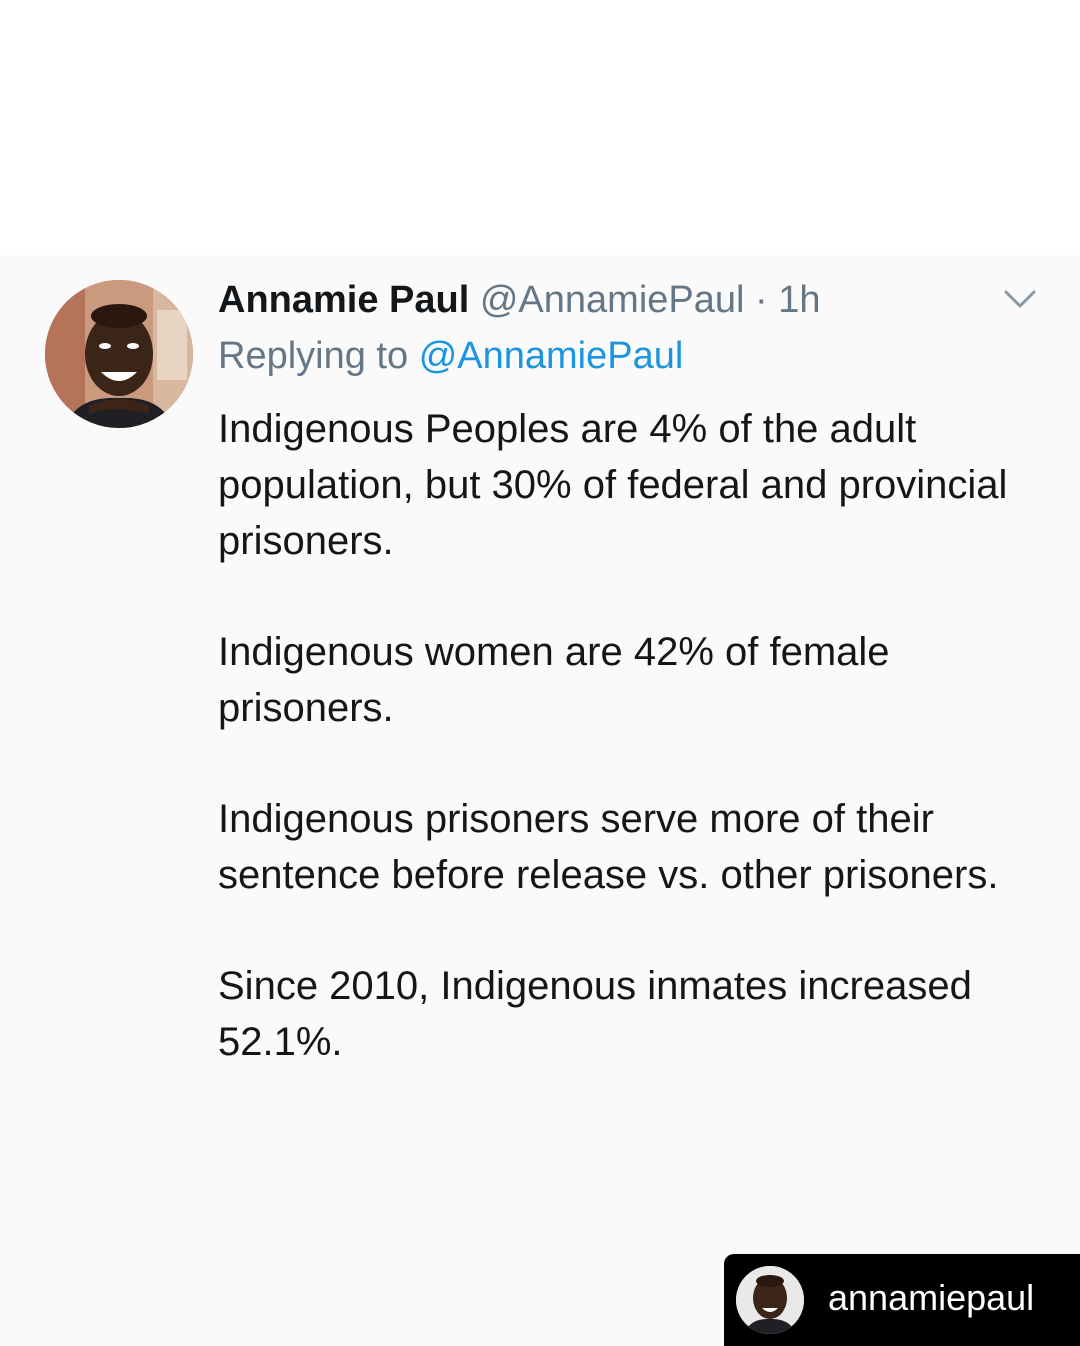 This screenshot has width=1080, height=1346. I want to click on repost-badge: annamiepaul, so click(902, 1300).